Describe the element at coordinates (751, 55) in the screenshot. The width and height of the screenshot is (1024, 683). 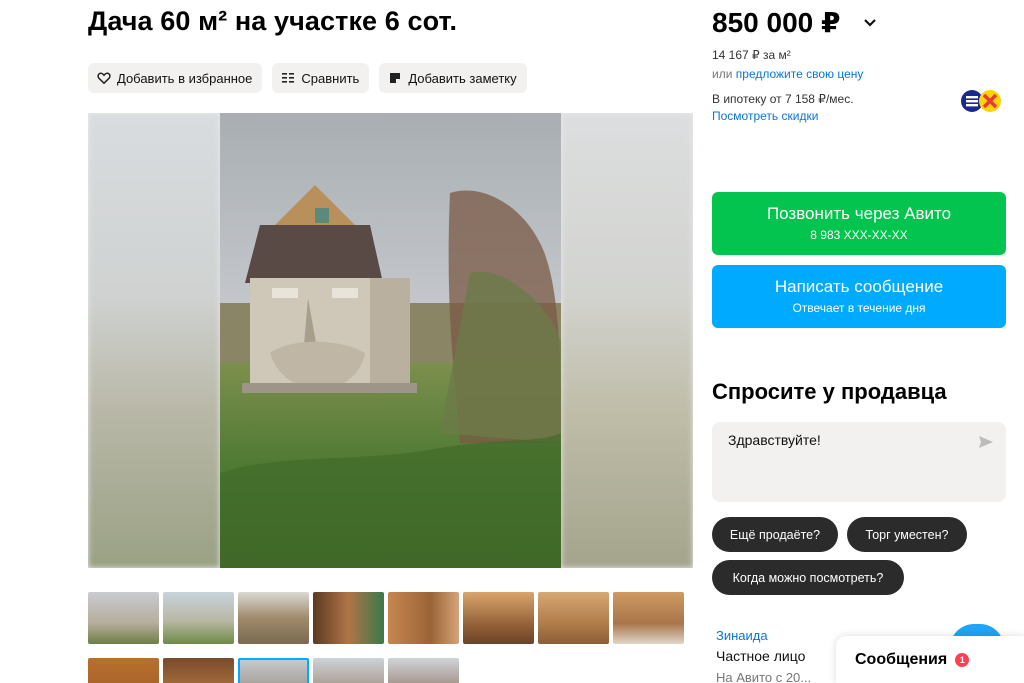
I see `price-per-m2: 14 167 ₽ за м²` at that location.